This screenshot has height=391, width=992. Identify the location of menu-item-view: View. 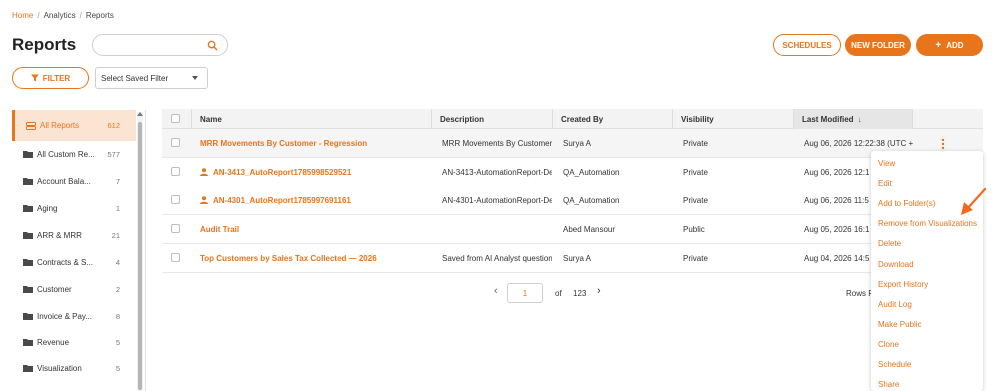
(886, 163).